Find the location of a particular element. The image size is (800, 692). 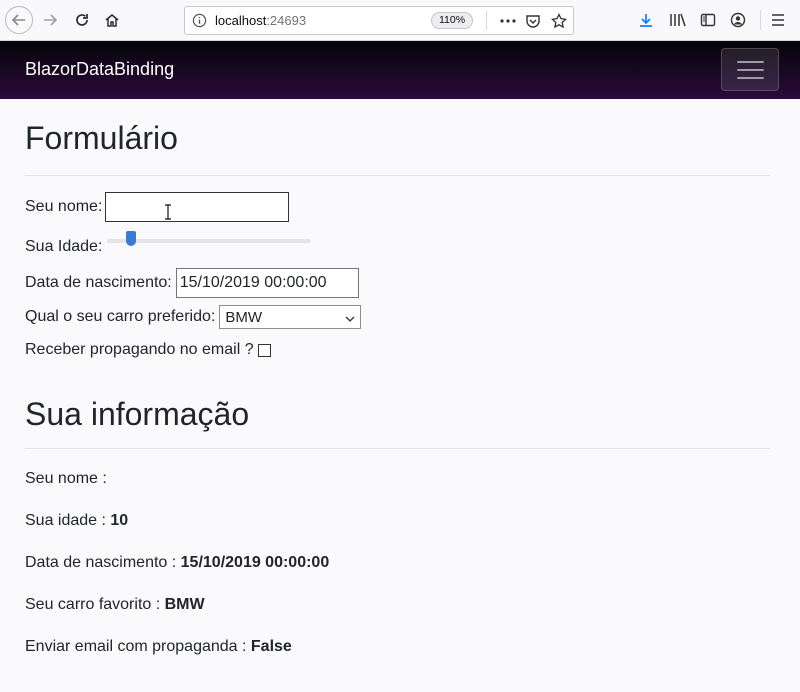

info-email: Enviar email com propaganda : False is located at coordinates (158, 647).